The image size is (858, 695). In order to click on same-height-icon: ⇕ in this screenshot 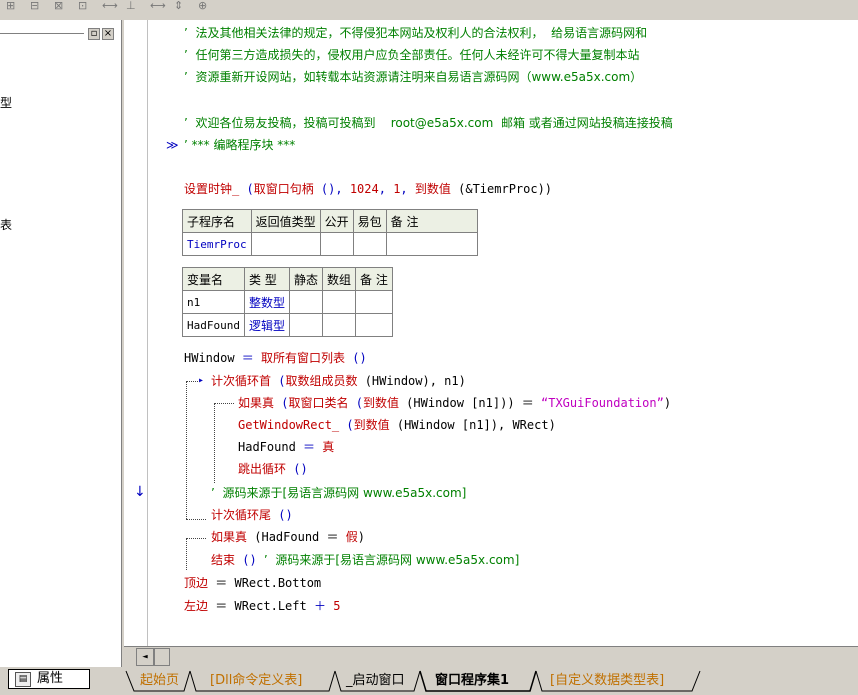, I will do `click(178, 6)`.